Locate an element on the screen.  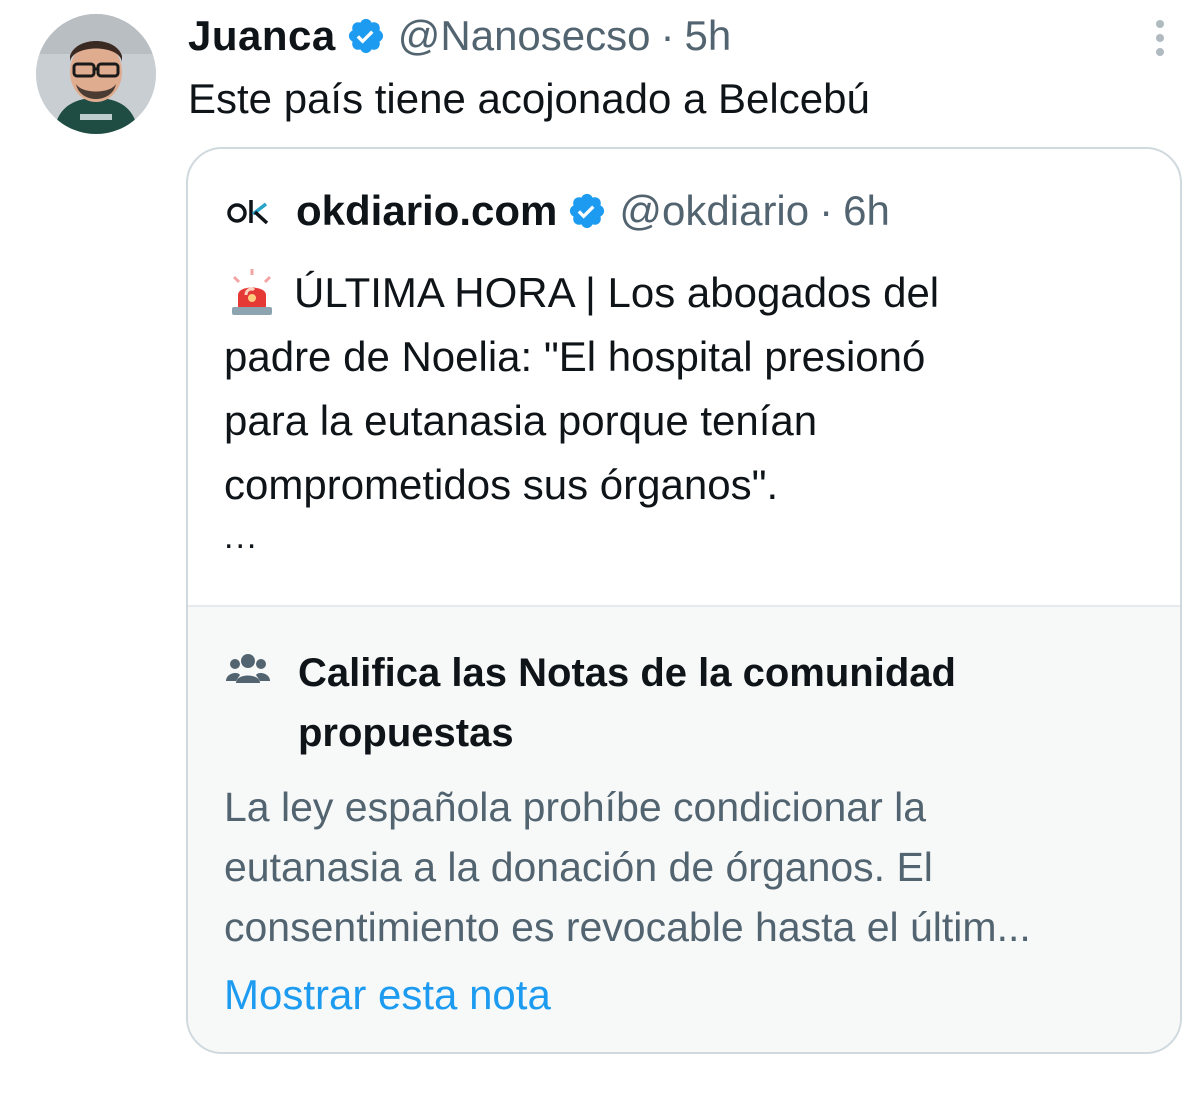
quoted-text-line-1: ÚLTIMA HORA | Los abogados del is located at coordinates (617, 292).